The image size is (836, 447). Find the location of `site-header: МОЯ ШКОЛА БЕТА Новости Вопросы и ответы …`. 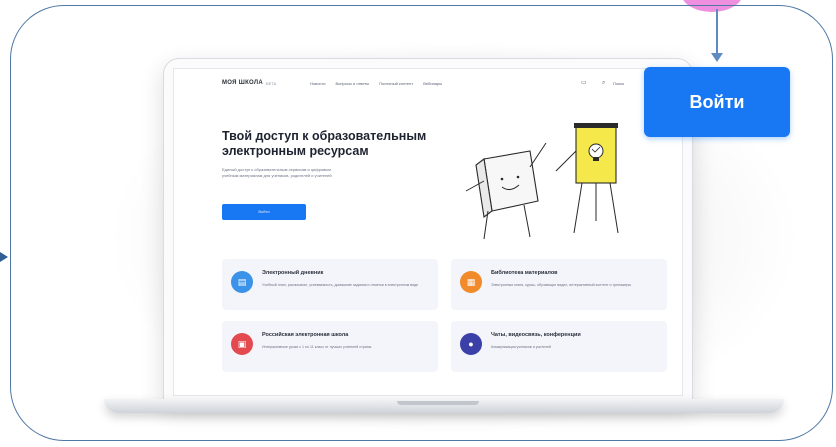

site-header: МОЯ ШКОЛА БЕТА Новости Вопросы и ответы … is located at coordinates (428, 84).